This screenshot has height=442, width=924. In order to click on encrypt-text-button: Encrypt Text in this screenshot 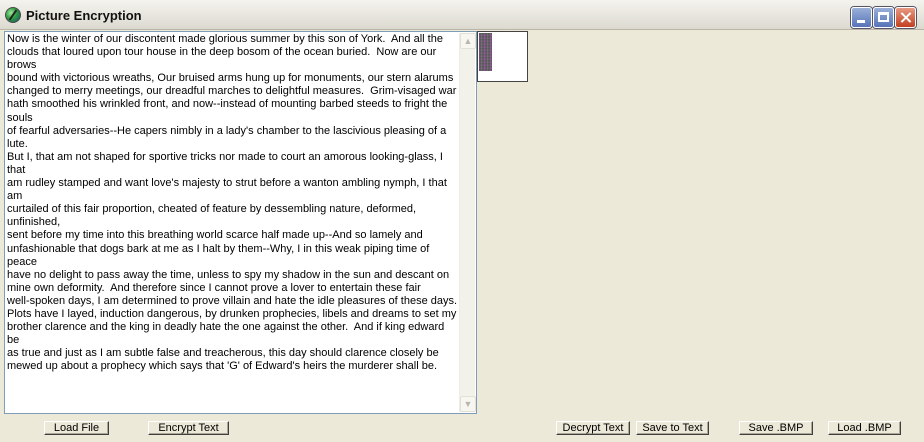, I will do `click(188, 428)`.